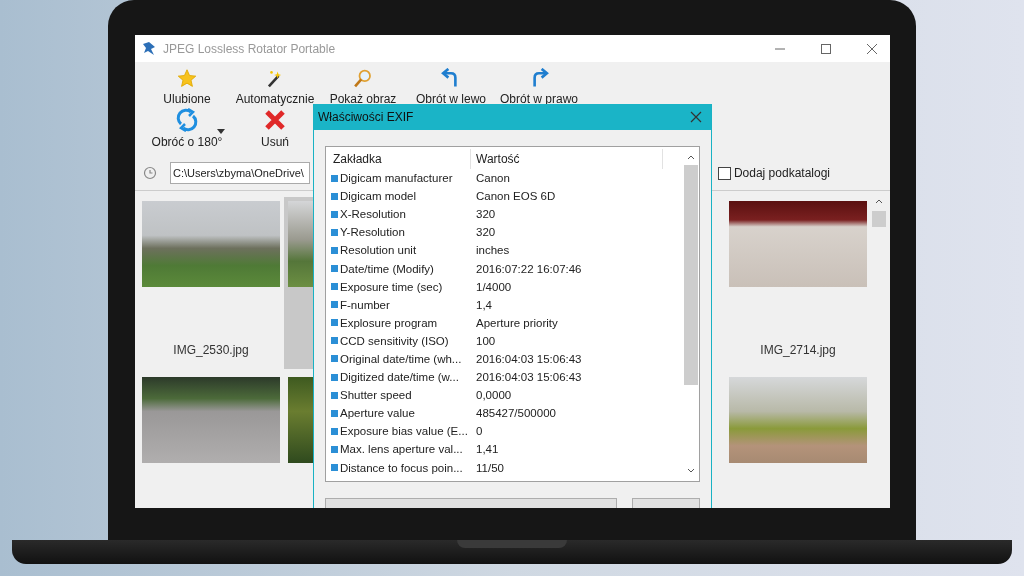 This screenshot has width=1024, height=576. I want to click on tag-value: 11/50, so click(489, 467).